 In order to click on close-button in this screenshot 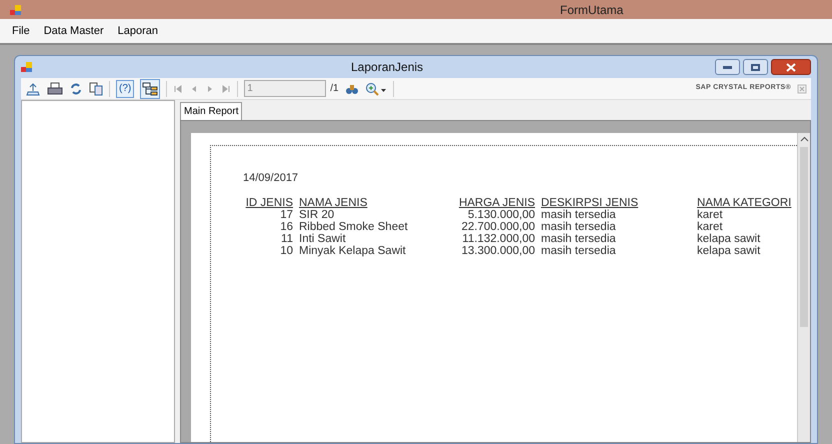, I will do `click(791, 67)`.